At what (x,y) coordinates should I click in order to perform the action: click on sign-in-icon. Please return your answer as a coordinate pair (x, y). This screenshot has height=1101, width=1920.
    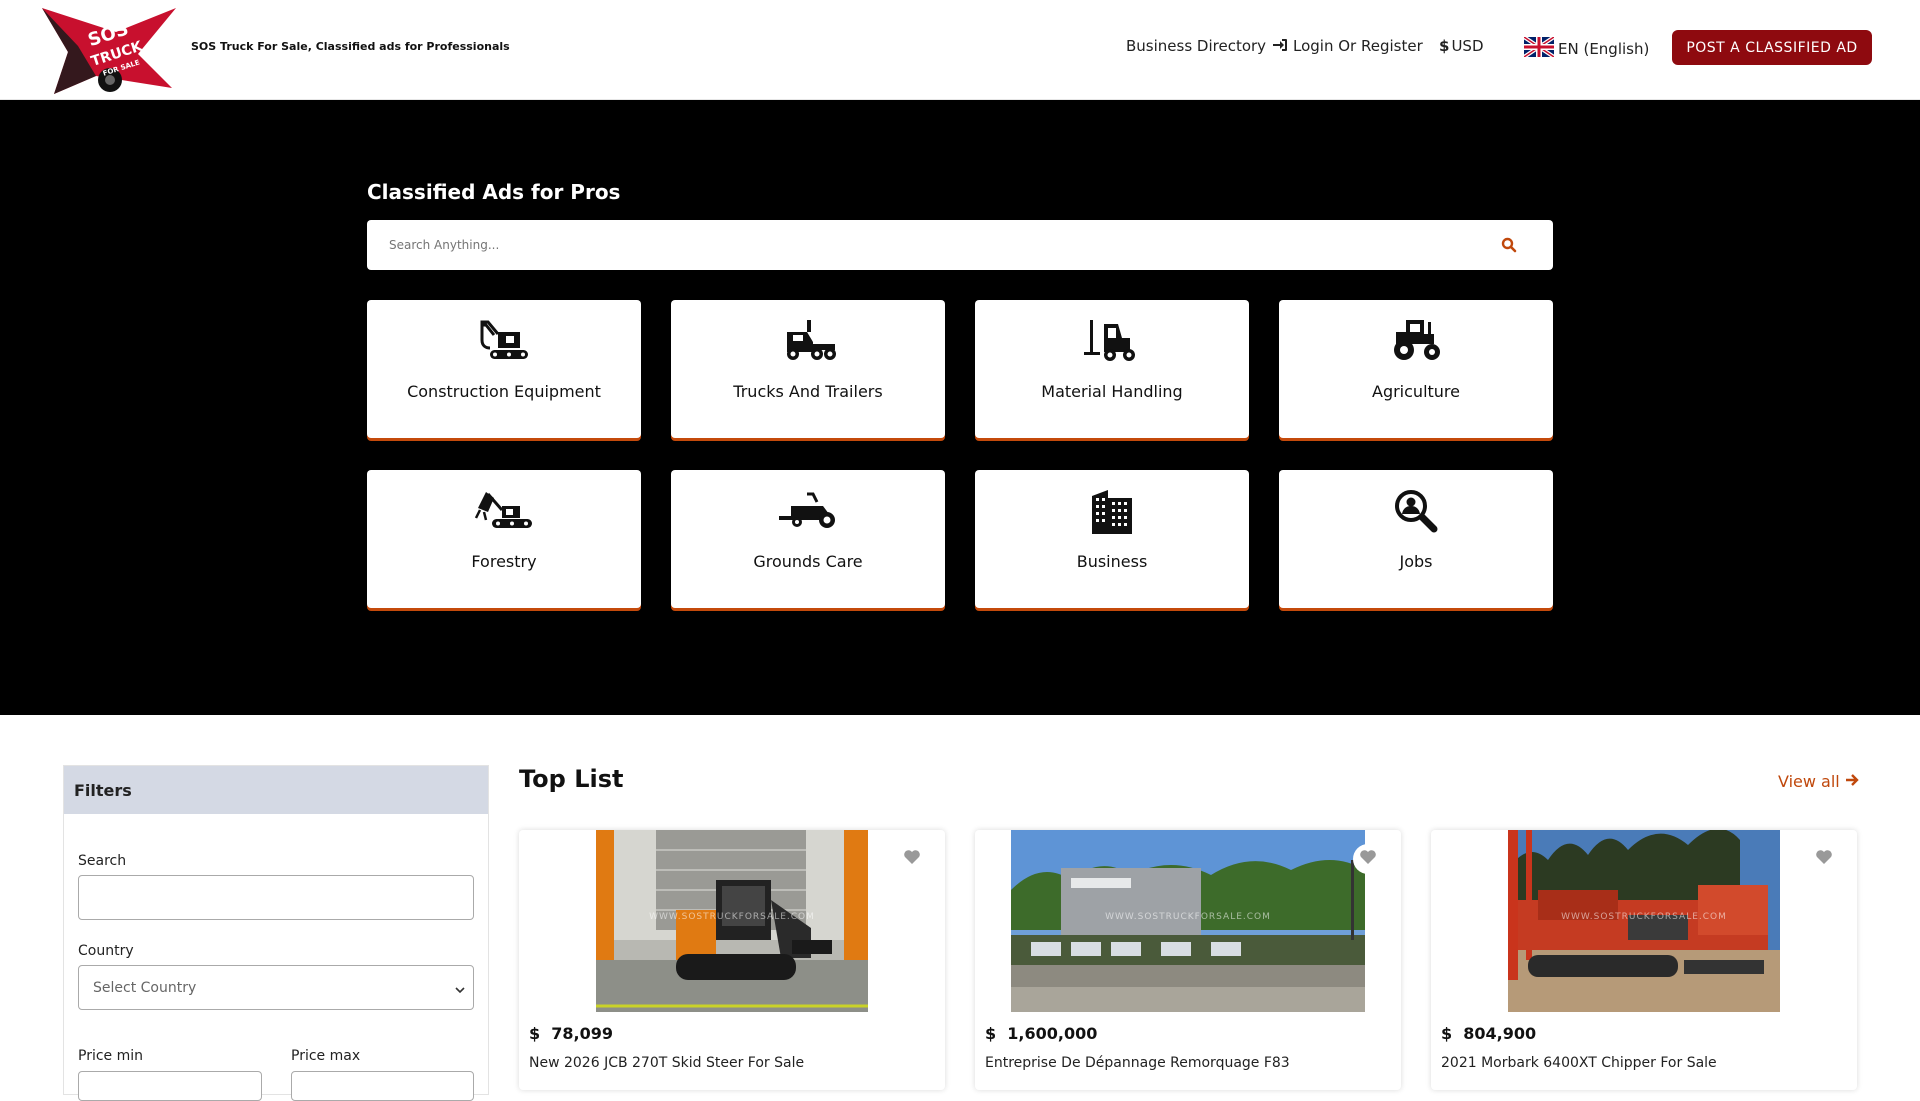
    Looking at the image, I should click on (1280, 46).